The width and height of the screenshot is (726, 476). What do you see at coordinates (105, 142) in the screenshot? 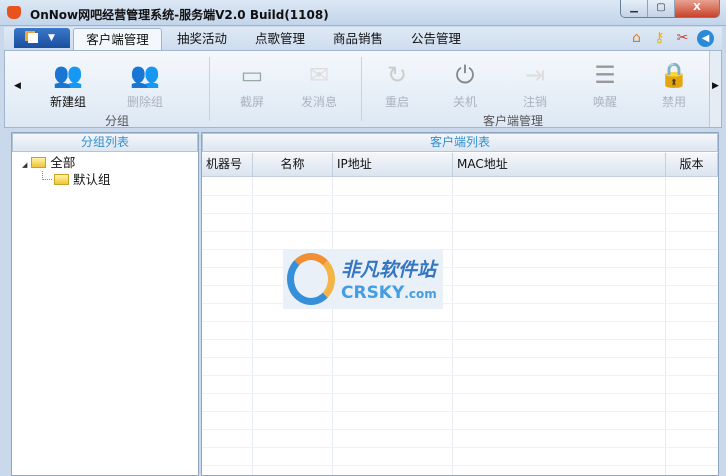
I see `group-list-title: 分组列表` at bounding box center [105, 142].